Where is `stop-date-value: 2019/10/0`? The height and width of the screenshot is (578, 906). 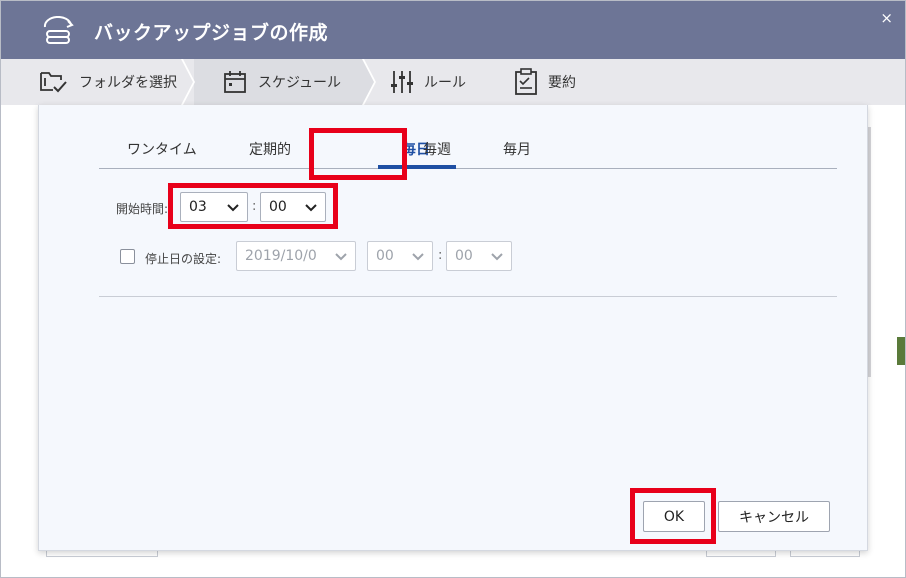
stop-date-value: 2019/10/0 is located at coordinates (281, 256).